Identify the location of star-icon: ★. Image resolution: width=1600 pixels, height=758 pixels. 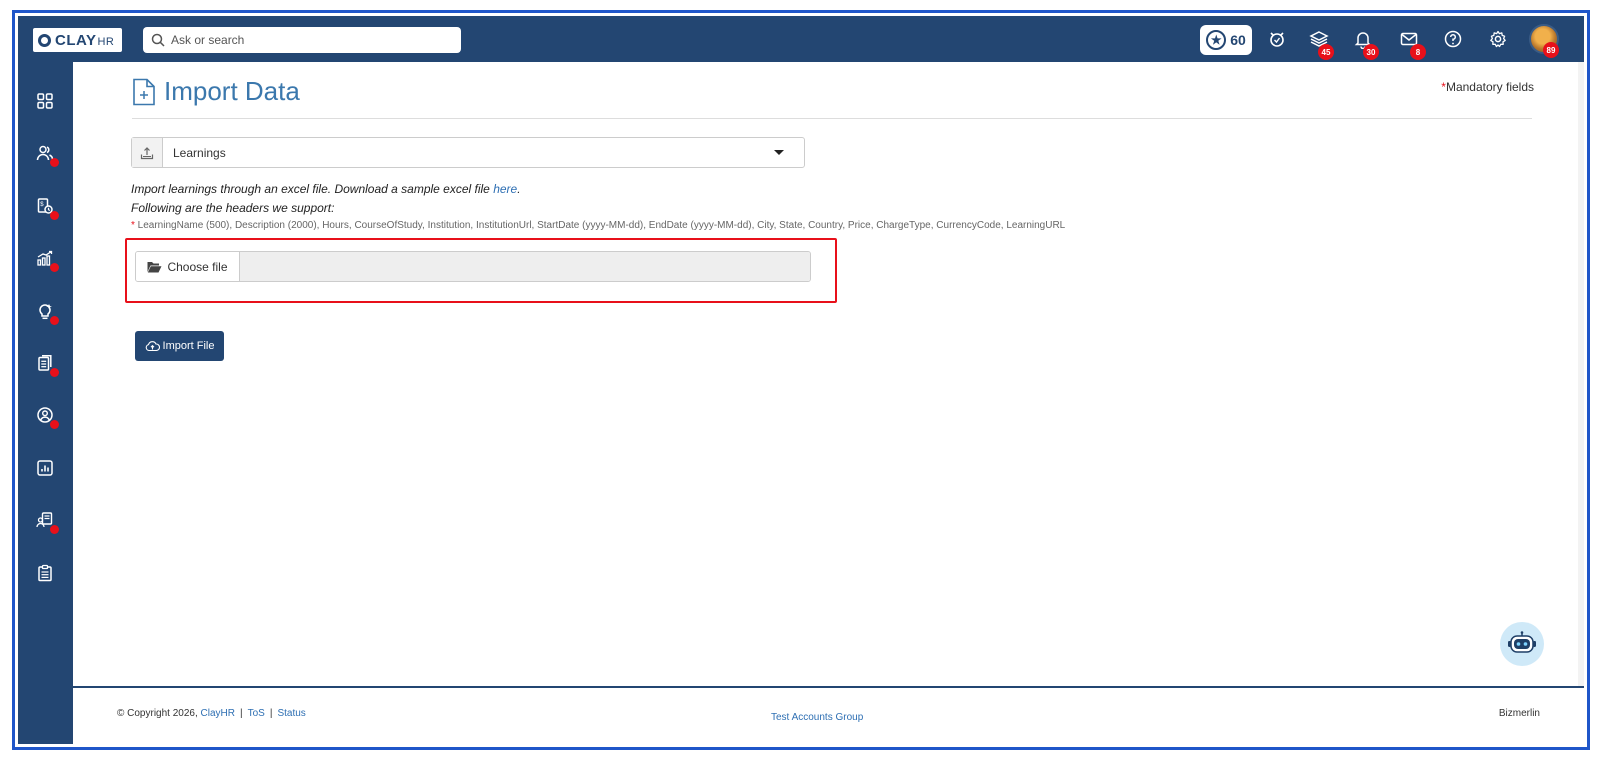
(1216, 40).